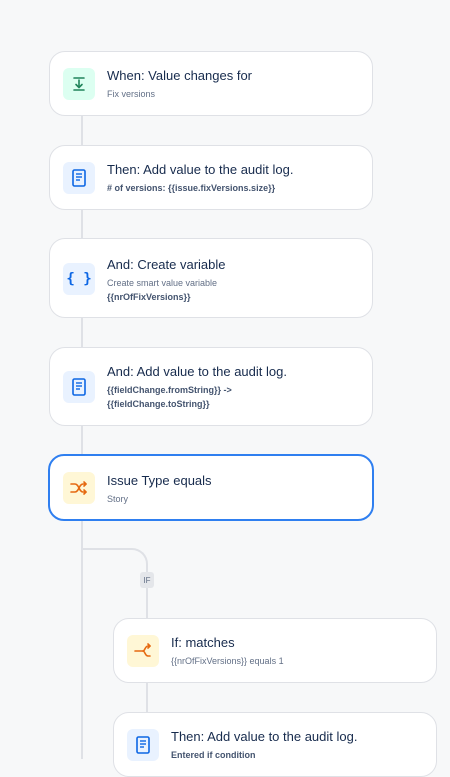 This screenshot has width=450, height=777. I want to click on step-subtitle: Story, so click(118, 499).